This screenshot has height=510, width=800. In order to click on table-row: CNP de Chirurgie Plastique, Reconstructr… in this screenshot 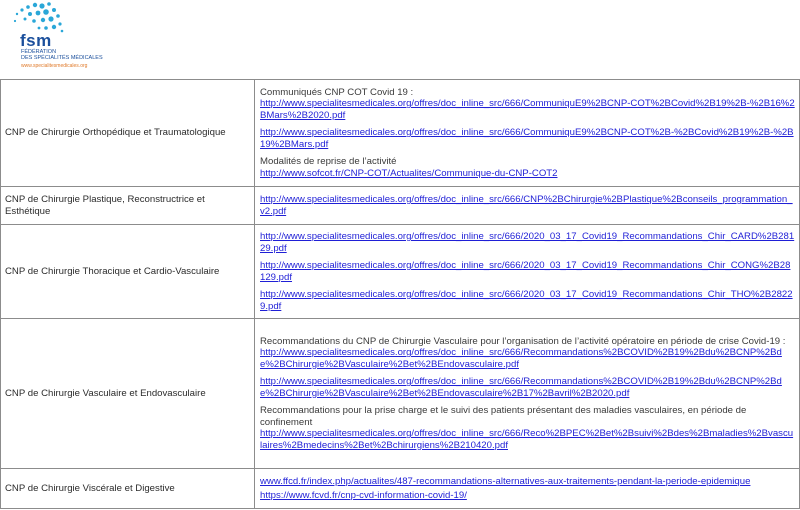, I will do `click(400, 205)`.